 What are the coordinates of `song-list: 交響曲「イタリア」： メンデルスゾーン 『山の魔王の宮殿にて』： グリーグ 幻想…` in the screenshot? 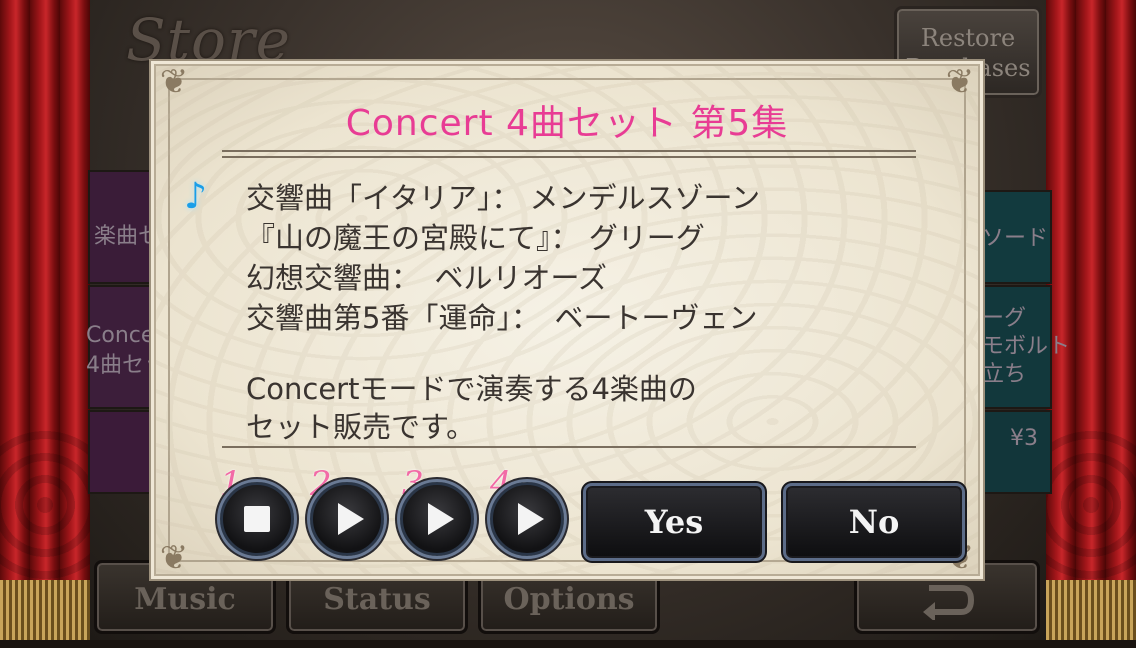 It's located at (503, 258).